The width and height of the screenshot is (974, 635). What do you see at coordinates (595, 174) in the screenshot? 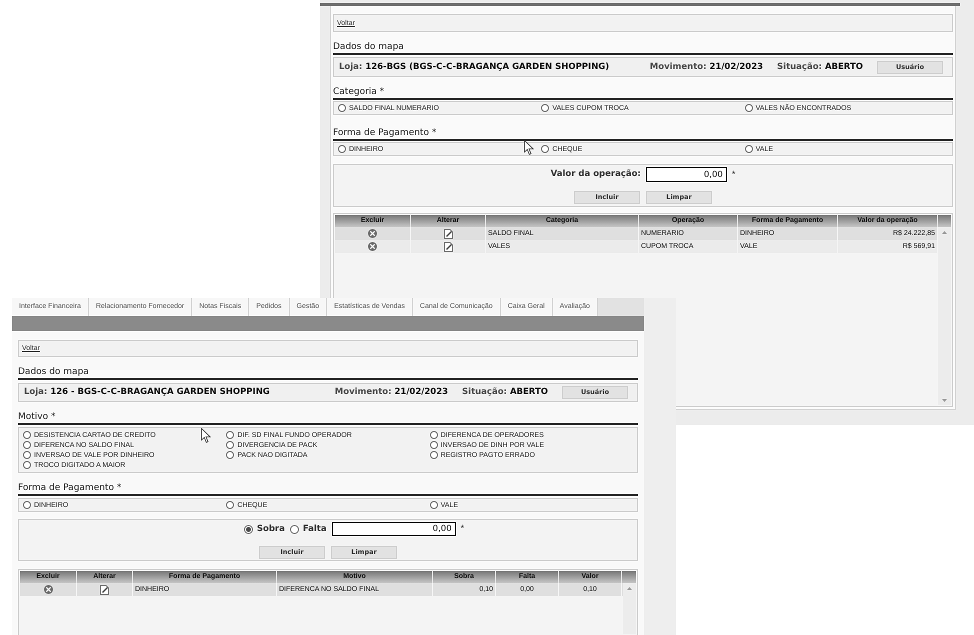
I see `amount-label: Valor da operação:` at bounding box center [595, 174].